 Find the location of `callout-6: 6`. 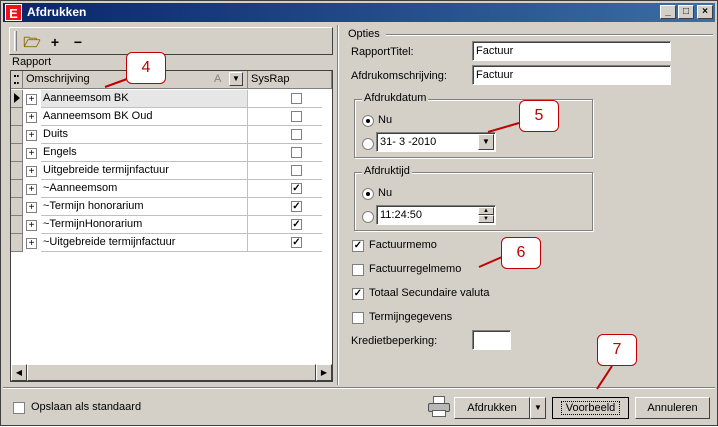

callout-6: 6 is located at coordinates (521, 253).